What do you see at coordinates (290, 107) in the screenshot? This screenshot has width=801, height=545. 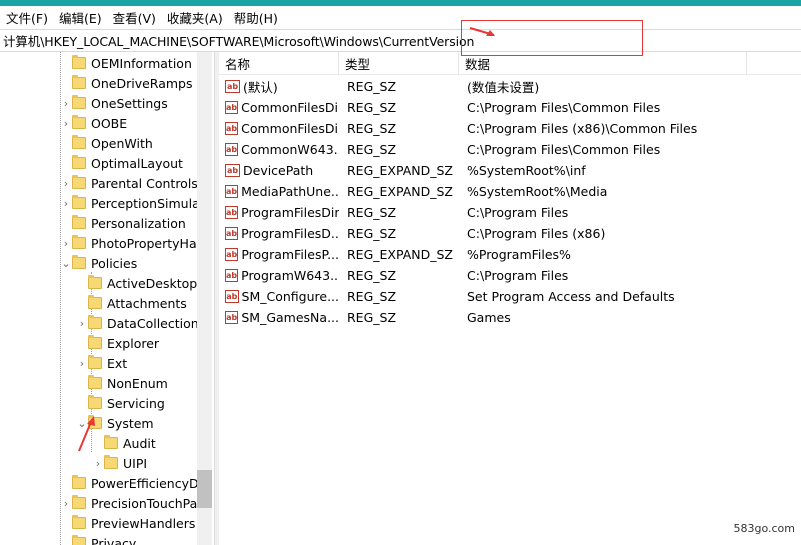 I see `value-name: CommonFilesDir` at bounding box center [290, 107].